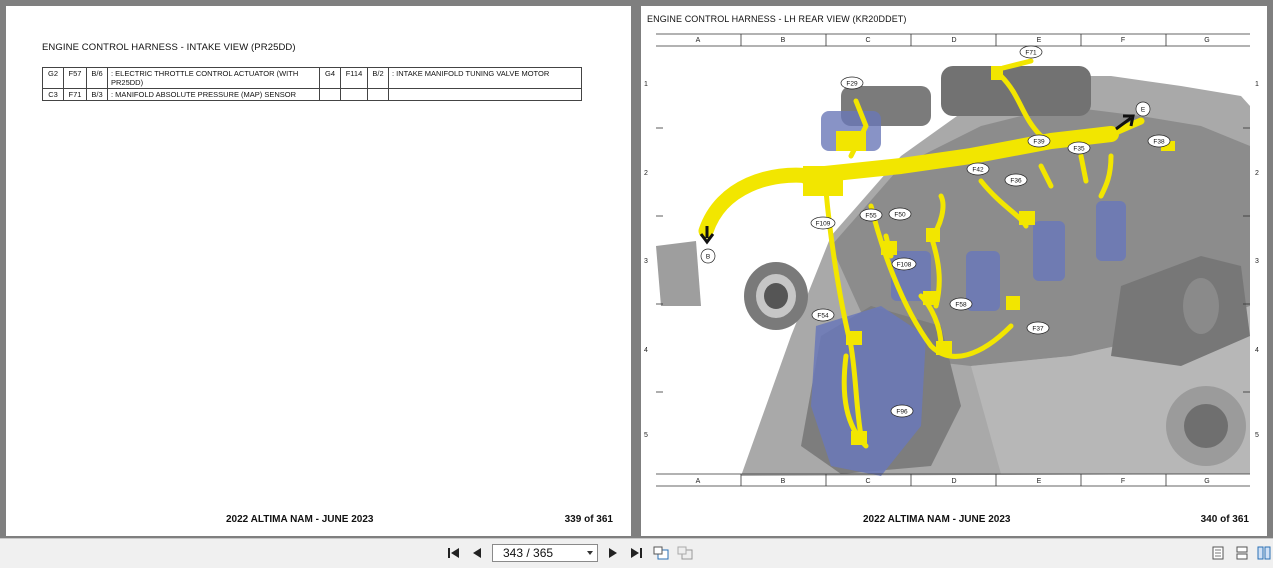 The width and height of the screenshot is (1273, 568). I want to click on callout-f108: F108, so click(904, 264).